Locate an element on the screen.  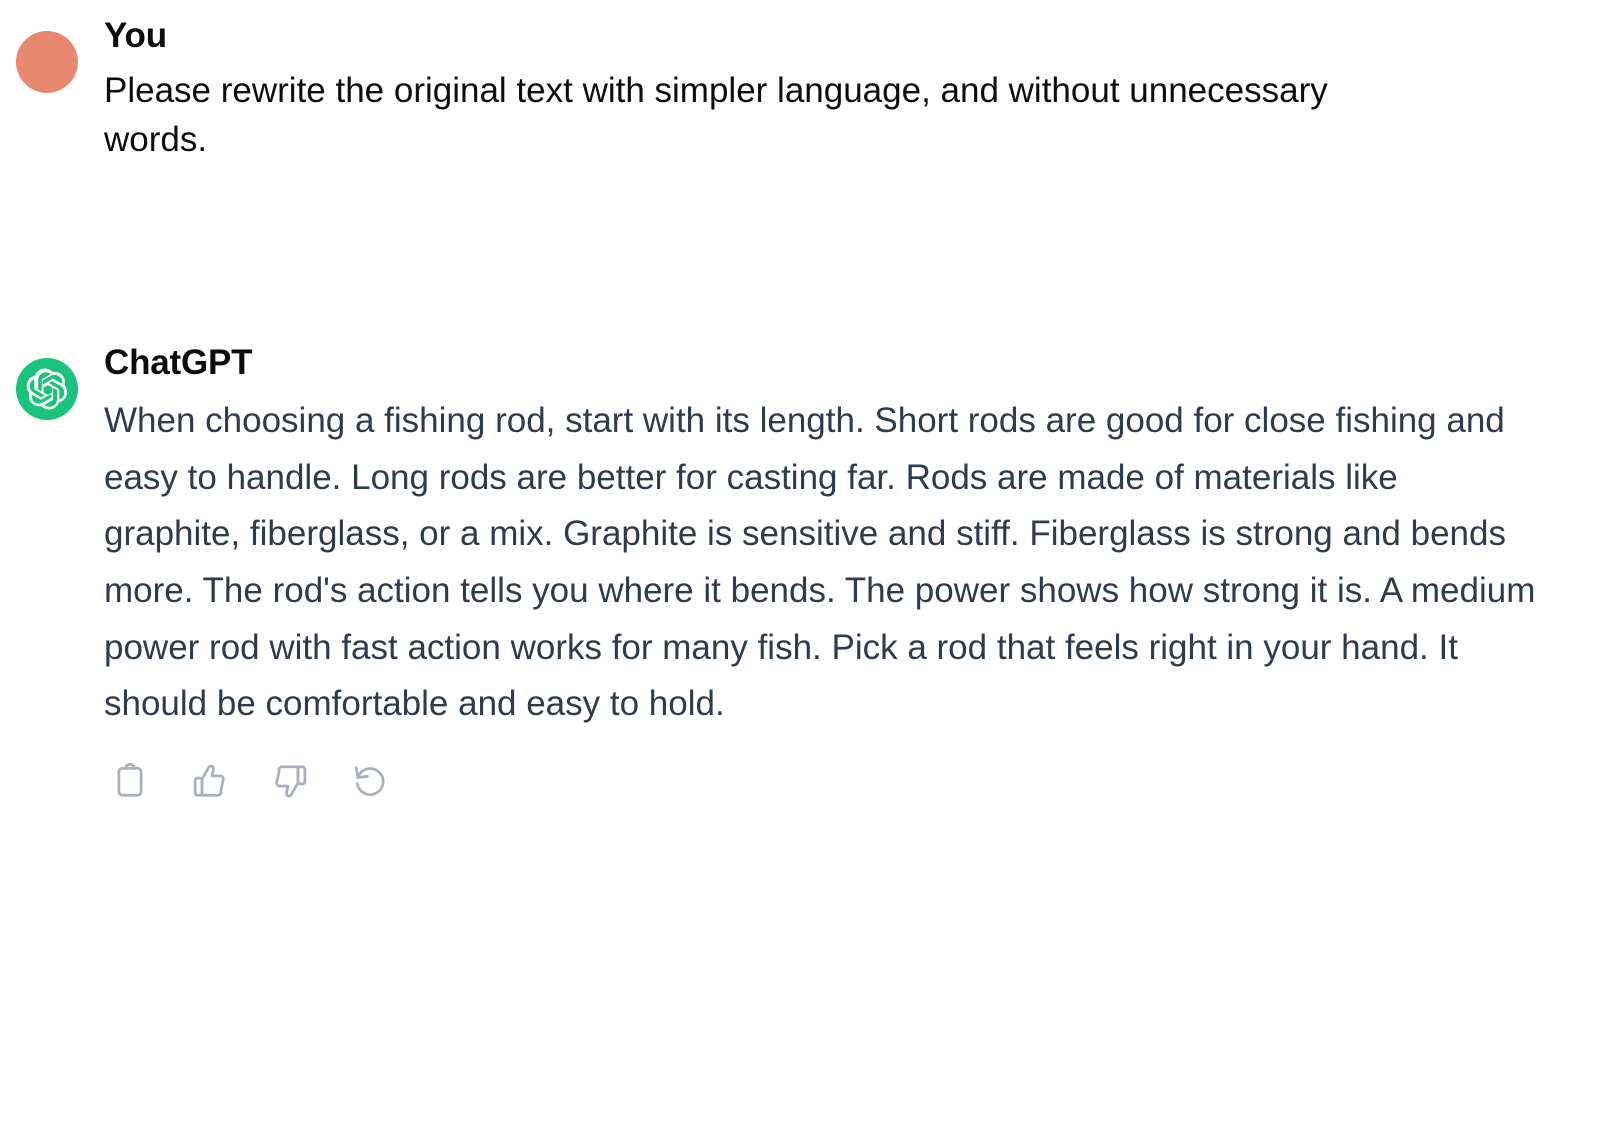
regenerate-icon is located at coordinates (370, 781).